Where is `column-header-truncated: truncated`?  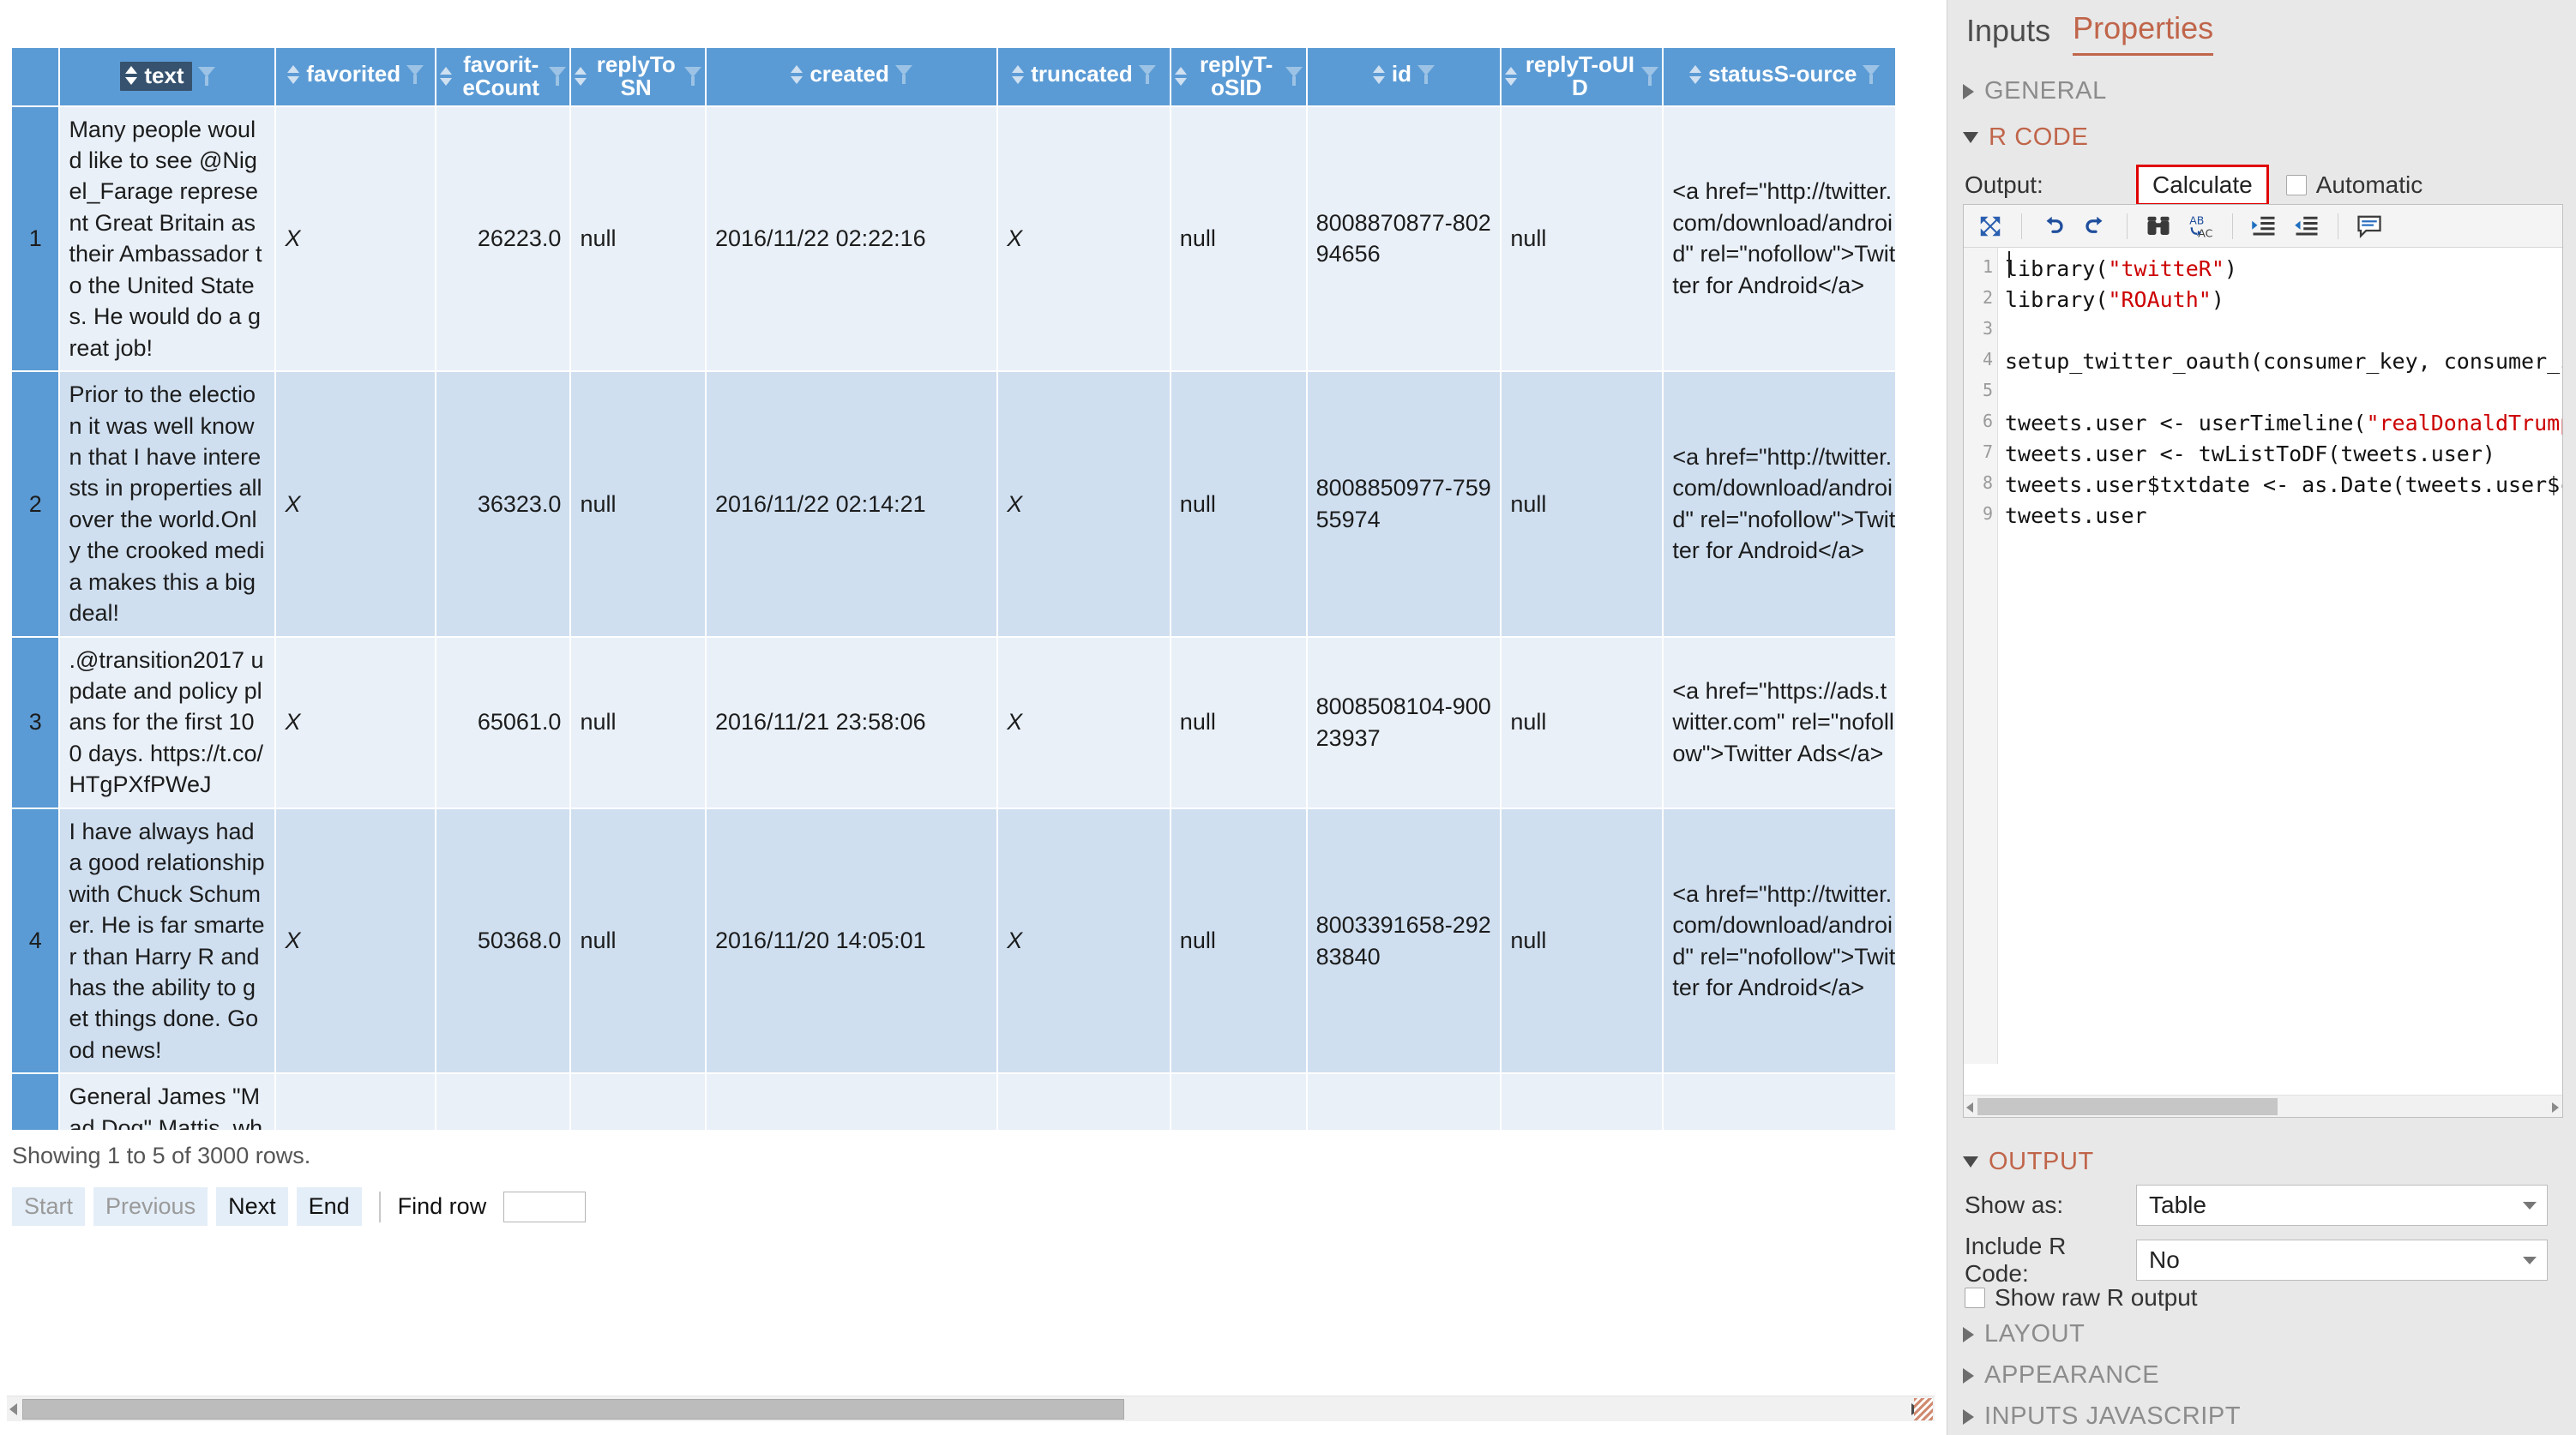 column-header-truncated: truncated is located at coordinates (1084, 78).